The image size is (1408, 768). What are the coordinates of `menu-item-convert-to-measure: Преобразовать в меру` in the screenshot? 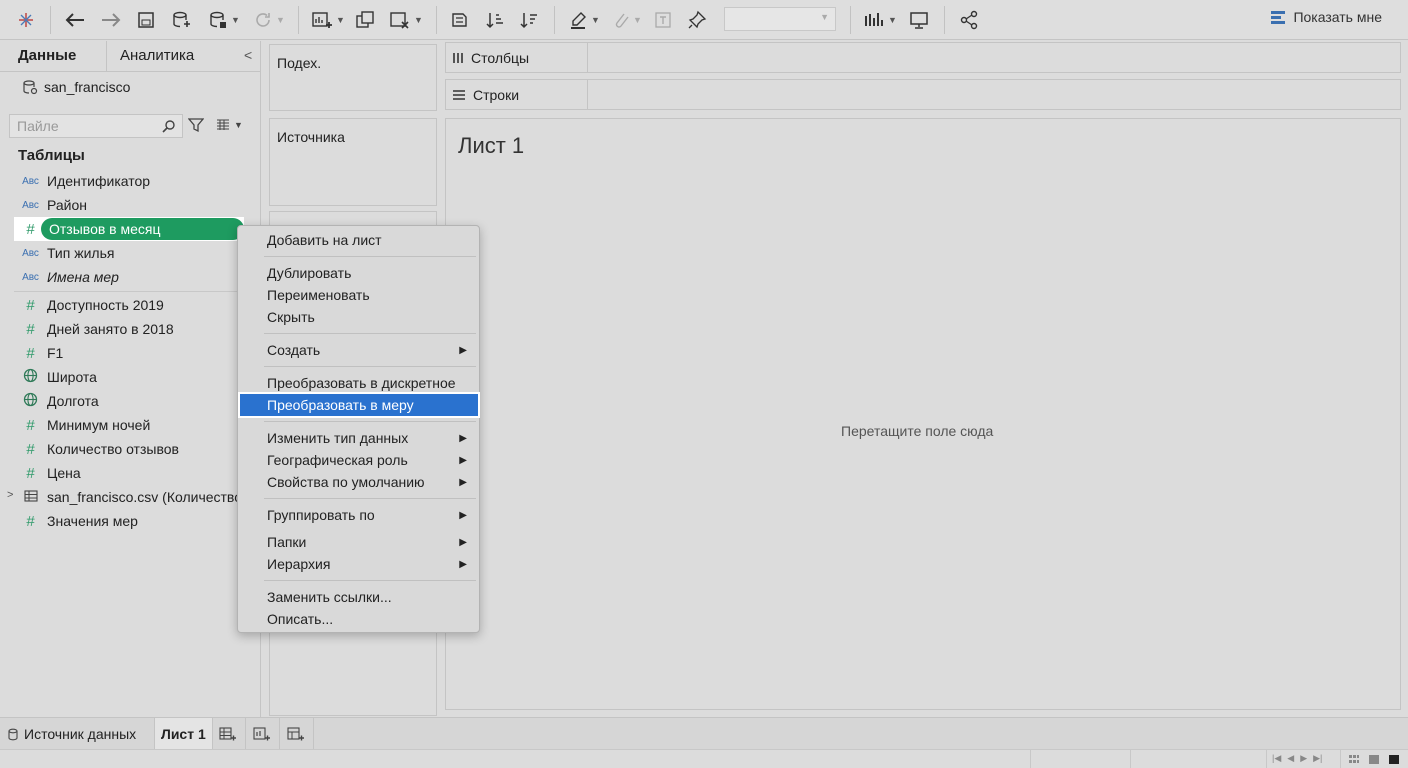 It's located at (359, 405).